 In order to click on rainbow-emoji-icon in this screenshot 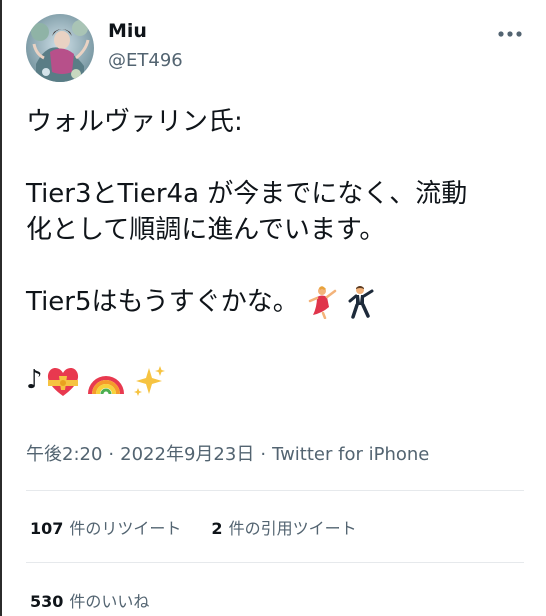, I will do `click(105, 385)`.